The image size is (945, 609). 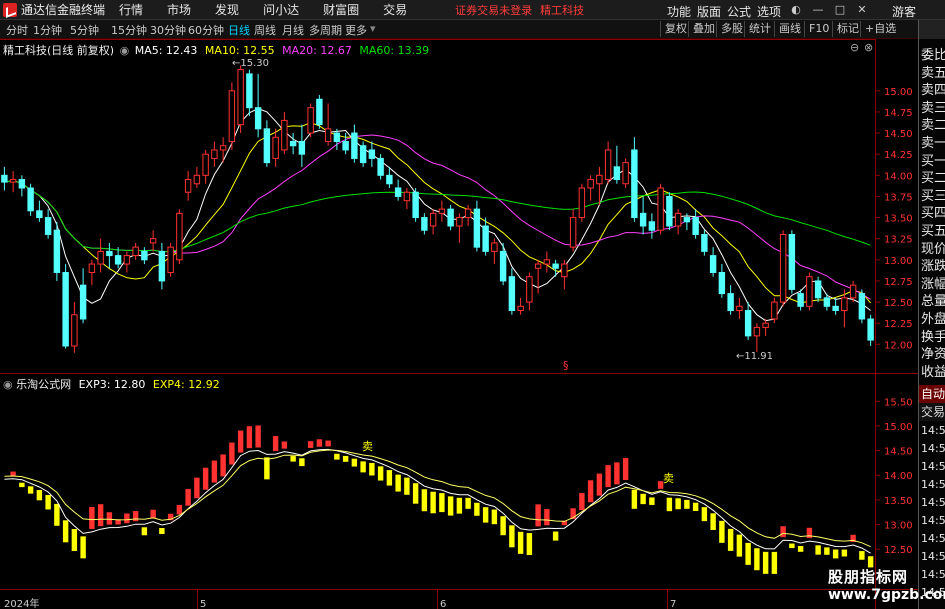 I want to click on skin-icon: ◐, so click(x=796, y=10).